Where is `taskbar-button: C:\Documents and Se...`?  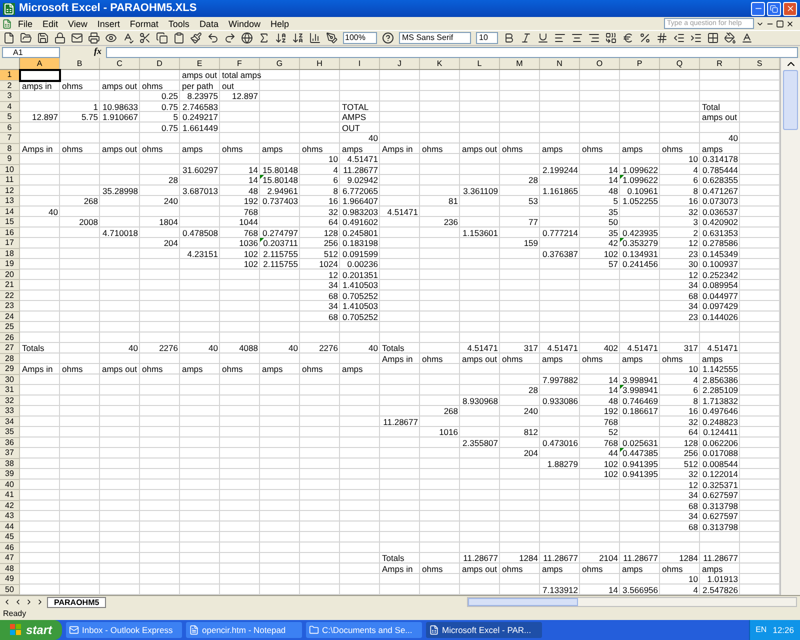
taskbar-button: C:\Documents and Se... is located at coordinates (364, 630).